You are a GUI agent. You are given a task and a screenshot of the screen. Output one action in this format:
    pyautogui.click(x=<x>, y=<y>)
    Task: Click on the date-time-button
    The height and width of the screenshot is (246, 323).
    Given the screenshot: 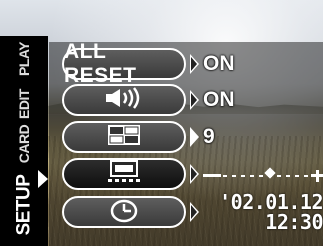 What is the action you would take?
    pyautogui.click(x=124, y=212)
    